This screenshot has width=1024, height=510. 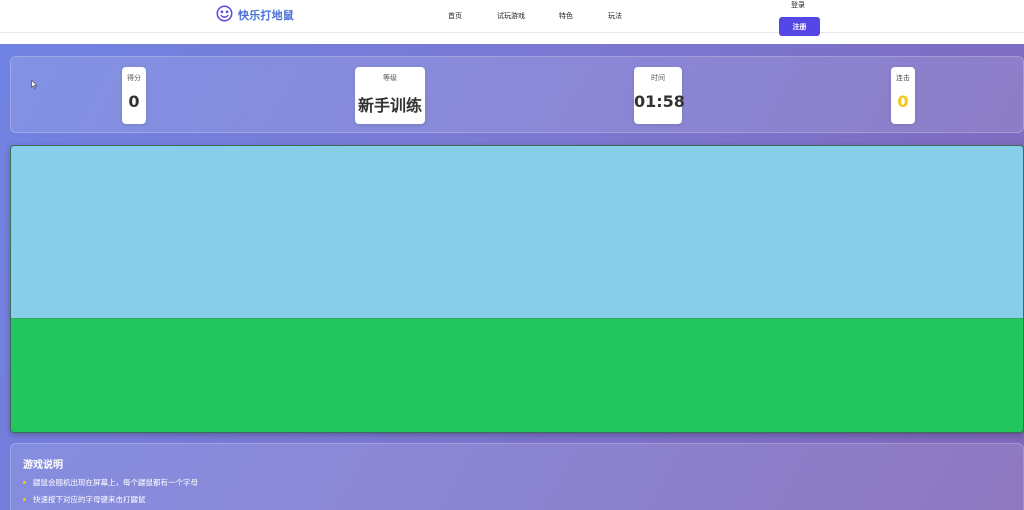 What do you see at coordinates (455, 16) in the screenshot?
I see `nav-home: 首页` at bounding box center [455, 16].